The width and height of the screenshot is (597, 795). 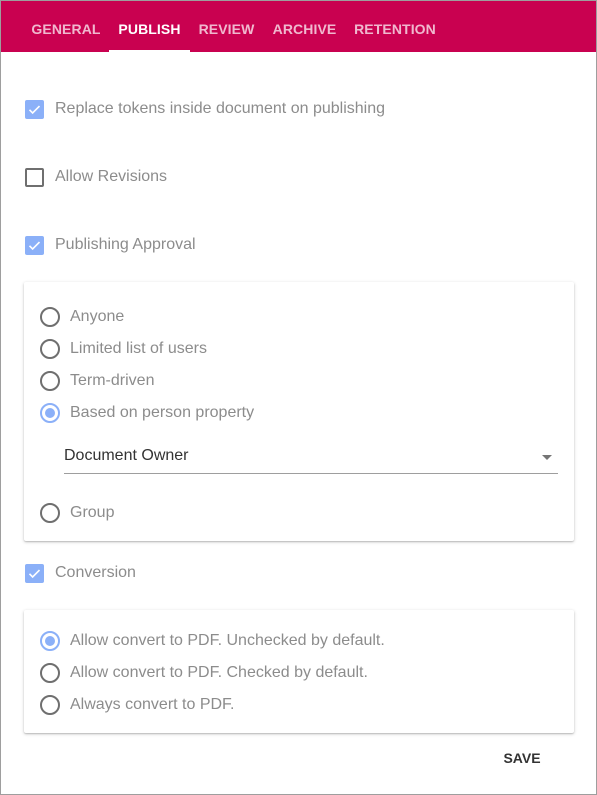 What do you see at coordinates (547, 457) in the screenshot?
I see `dropdown-arrow-icon` at bounding box center [547, 457].